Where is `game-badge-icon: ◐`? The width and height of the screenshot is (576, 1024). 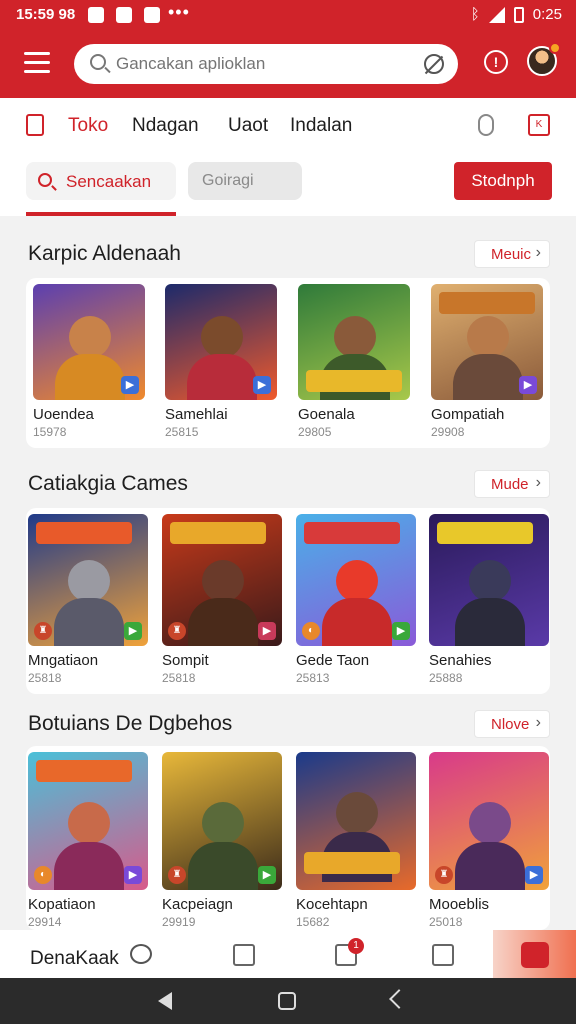
game-badge-icon: ◐ is located at coordinates (43, 875).